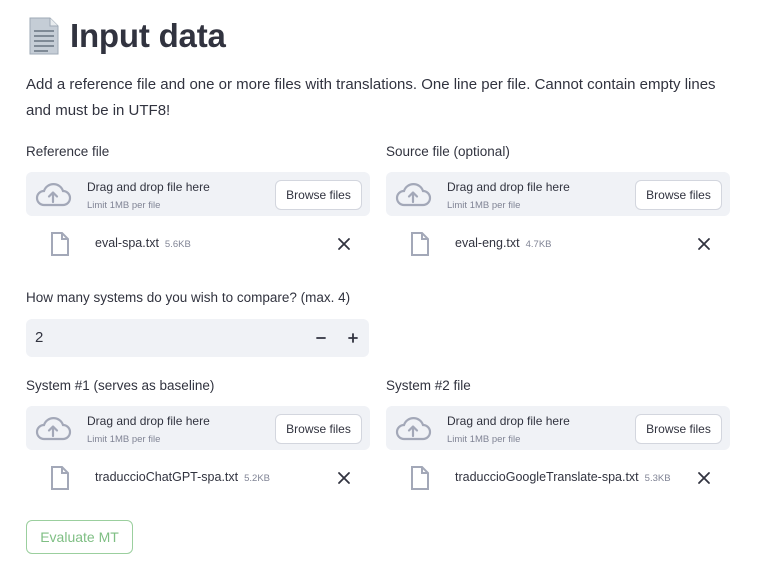 Image resolution: width=772 pixels, height=581 pixels. What do you see at coordinates (177, 244) in the screenshot?
I see `file-size: 5.6KB` at bounding box center [177, 244].